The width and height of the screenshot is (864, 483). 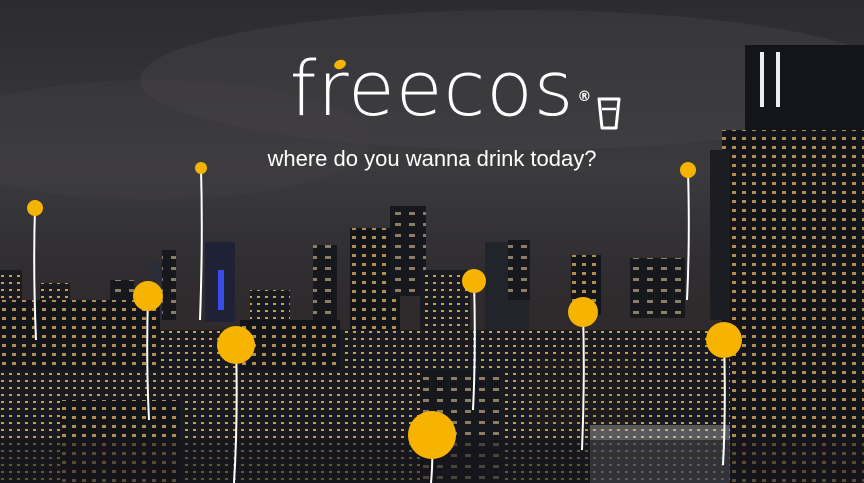 What do you see at coordinates (609, 113) in the screenshot?
I see `glass-icon` at bounding box center [609, 113].